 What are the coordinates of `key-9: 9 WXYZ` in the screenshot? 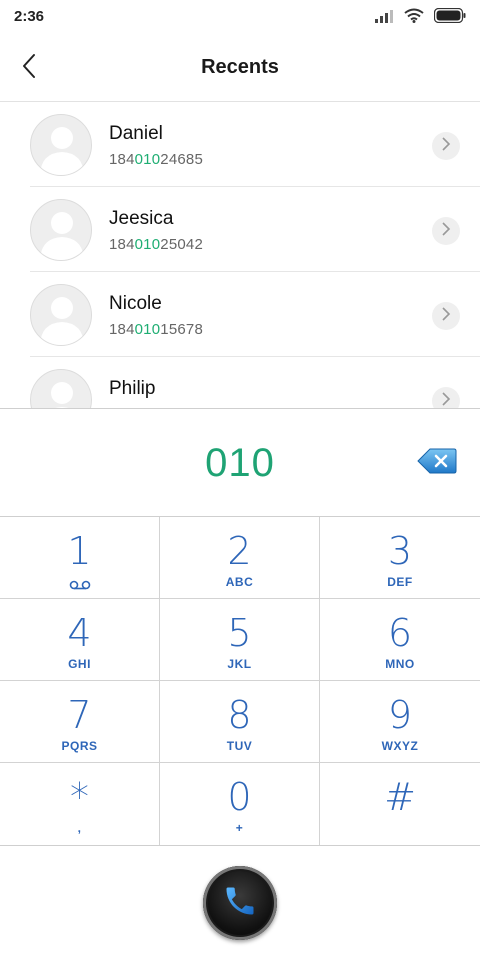 It's located at (400, 722).